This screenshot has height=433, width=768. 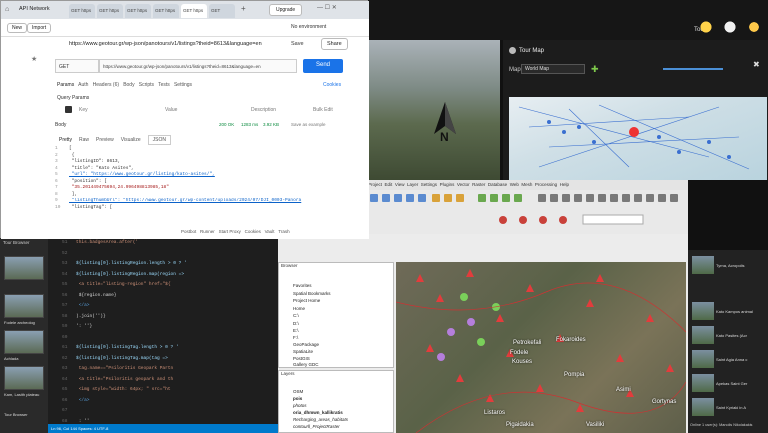 I want to click on home-icon: ⌂, so click(x=7, y=9).